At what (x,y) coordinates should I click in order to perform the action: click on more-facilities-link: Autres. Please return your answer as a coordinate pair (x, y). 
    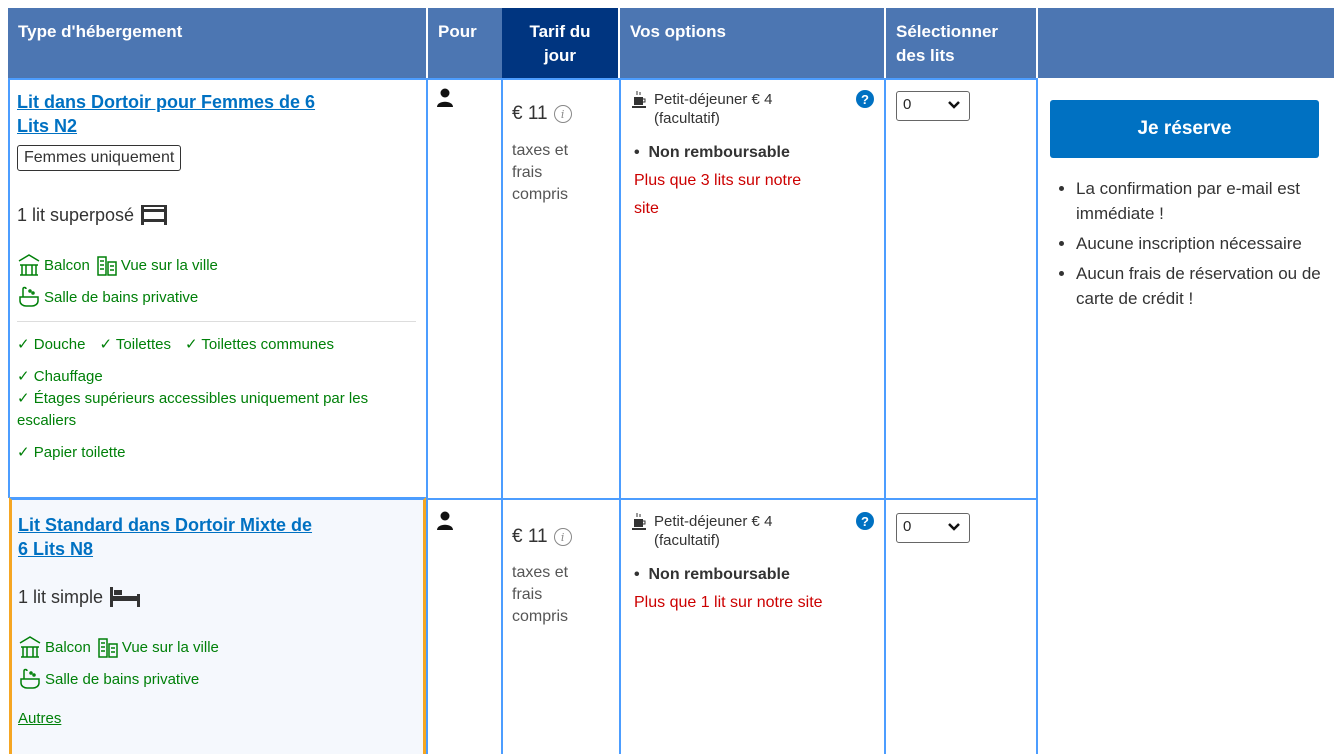
    Looking at the image, I should click on (39, 718).